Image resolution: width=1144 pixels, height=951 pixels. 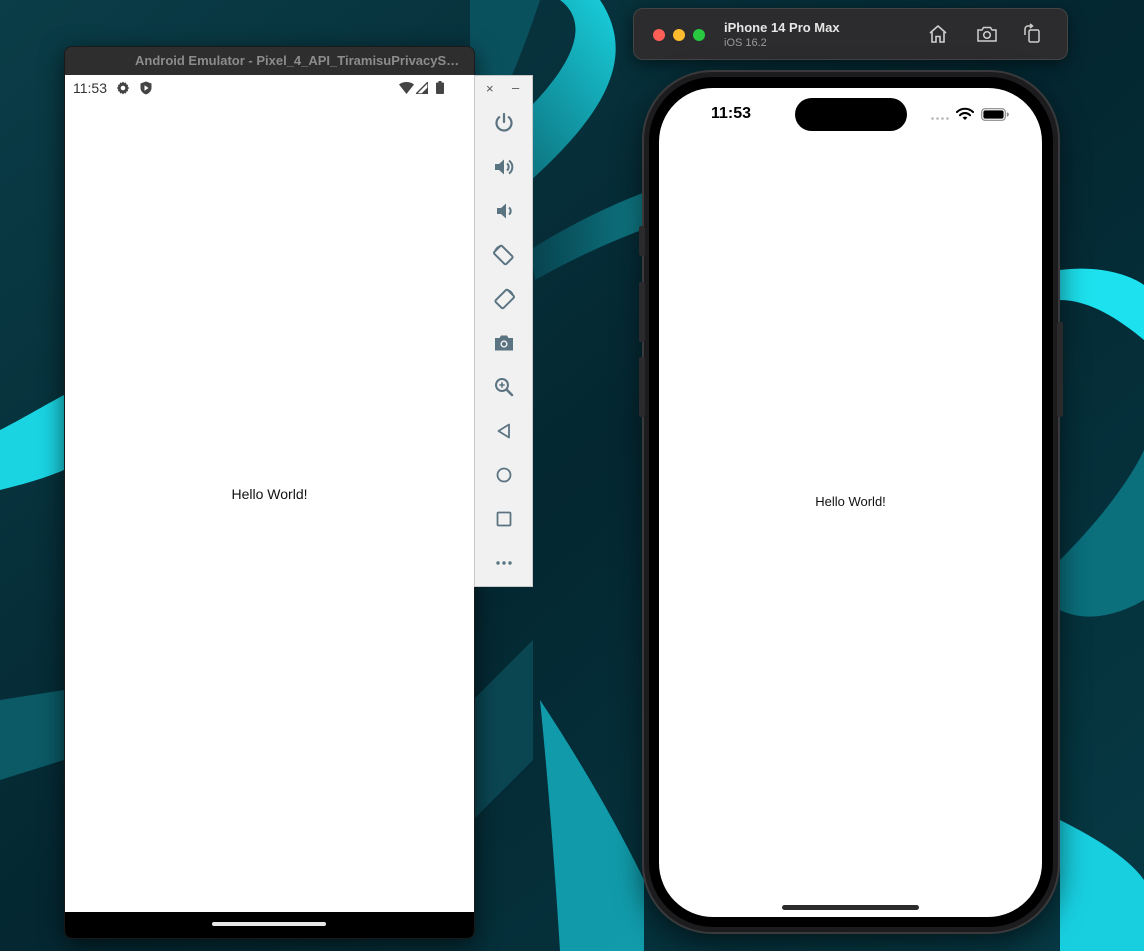 What do you see at coordinates (659, 35) in the screenshot?
I see `window-close-button` at bounding box center [659, 35].